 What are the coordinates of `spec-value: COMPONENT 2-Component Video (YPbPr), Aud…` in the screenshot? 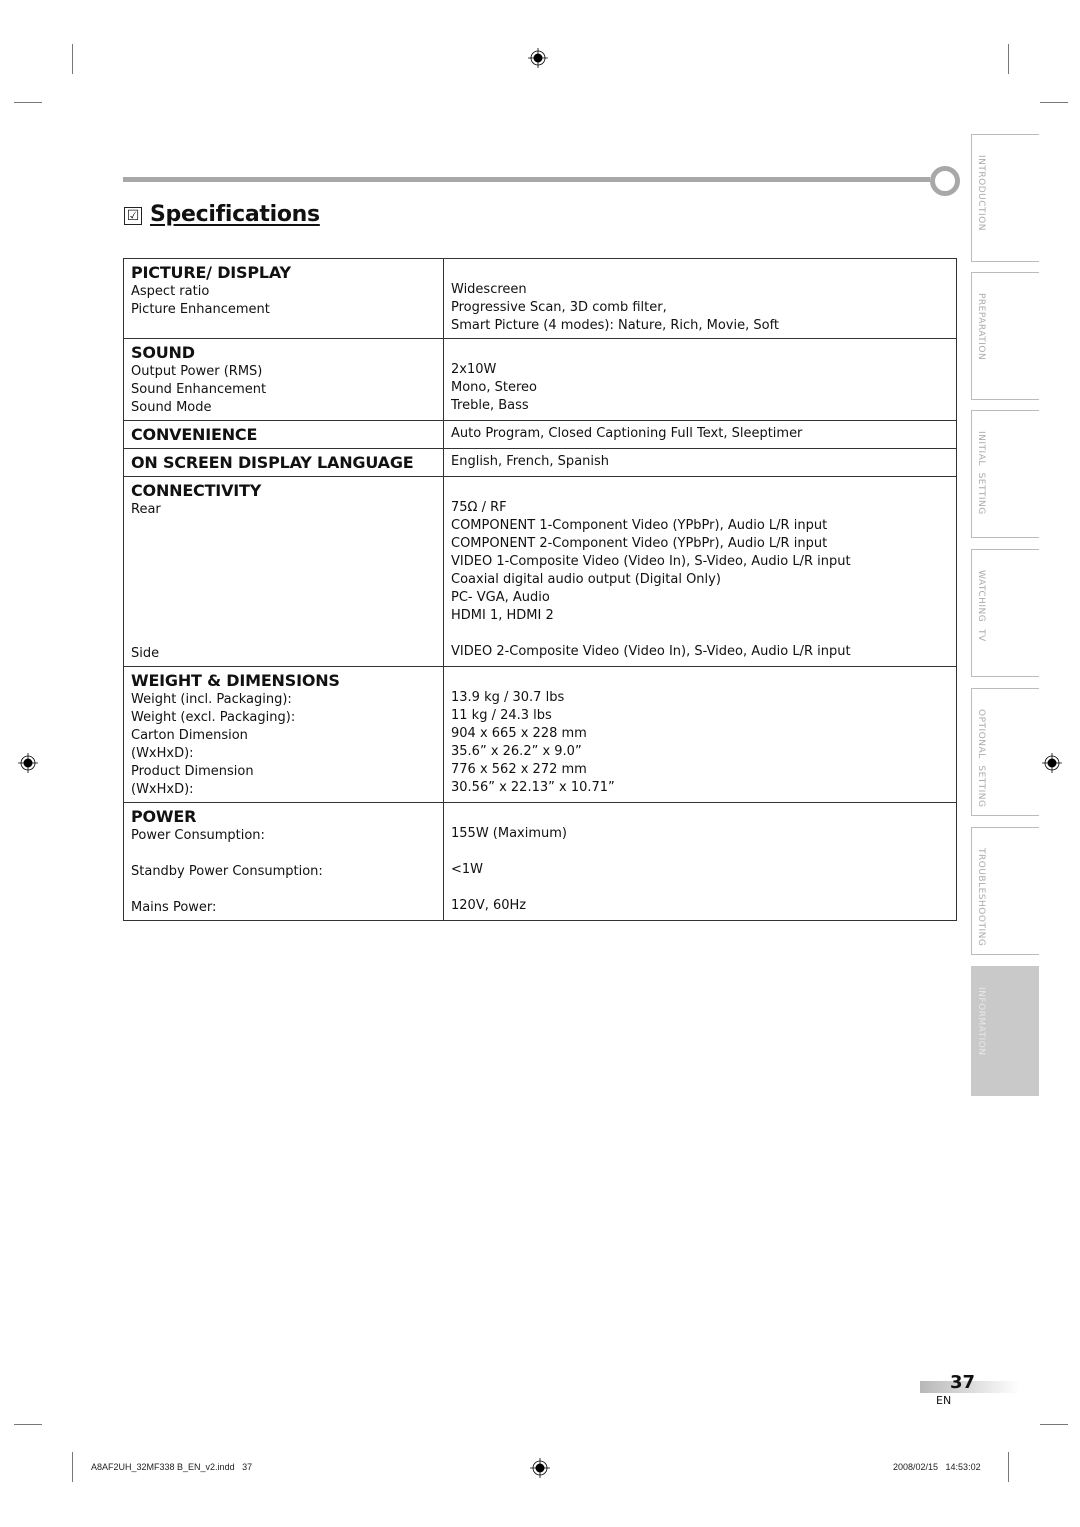 It's located at (639, 543).